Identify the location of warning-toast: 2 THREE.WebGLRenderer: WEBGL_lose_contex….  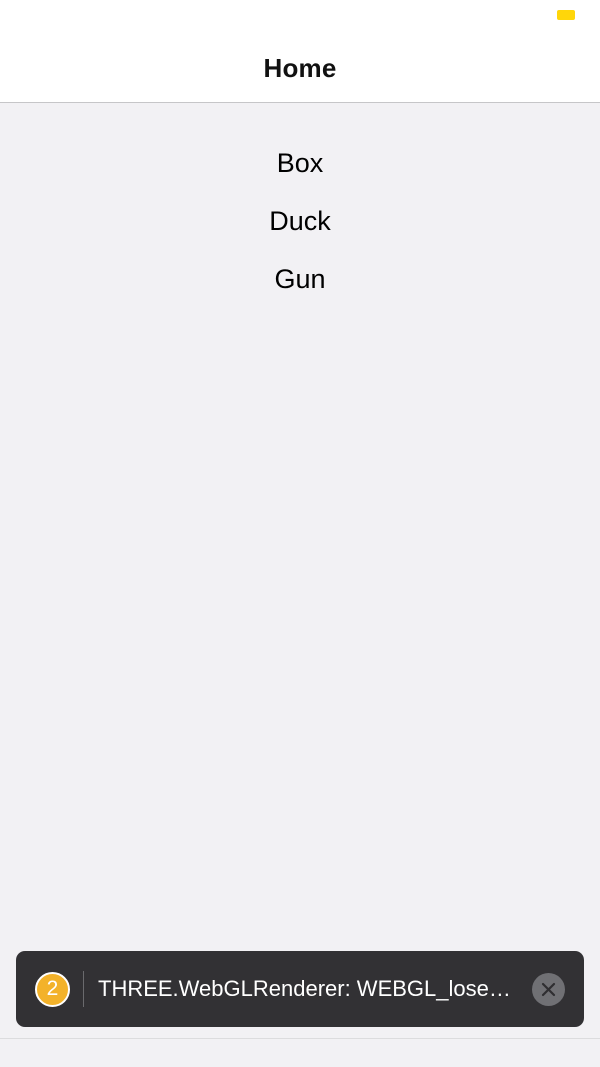
(300, 989).